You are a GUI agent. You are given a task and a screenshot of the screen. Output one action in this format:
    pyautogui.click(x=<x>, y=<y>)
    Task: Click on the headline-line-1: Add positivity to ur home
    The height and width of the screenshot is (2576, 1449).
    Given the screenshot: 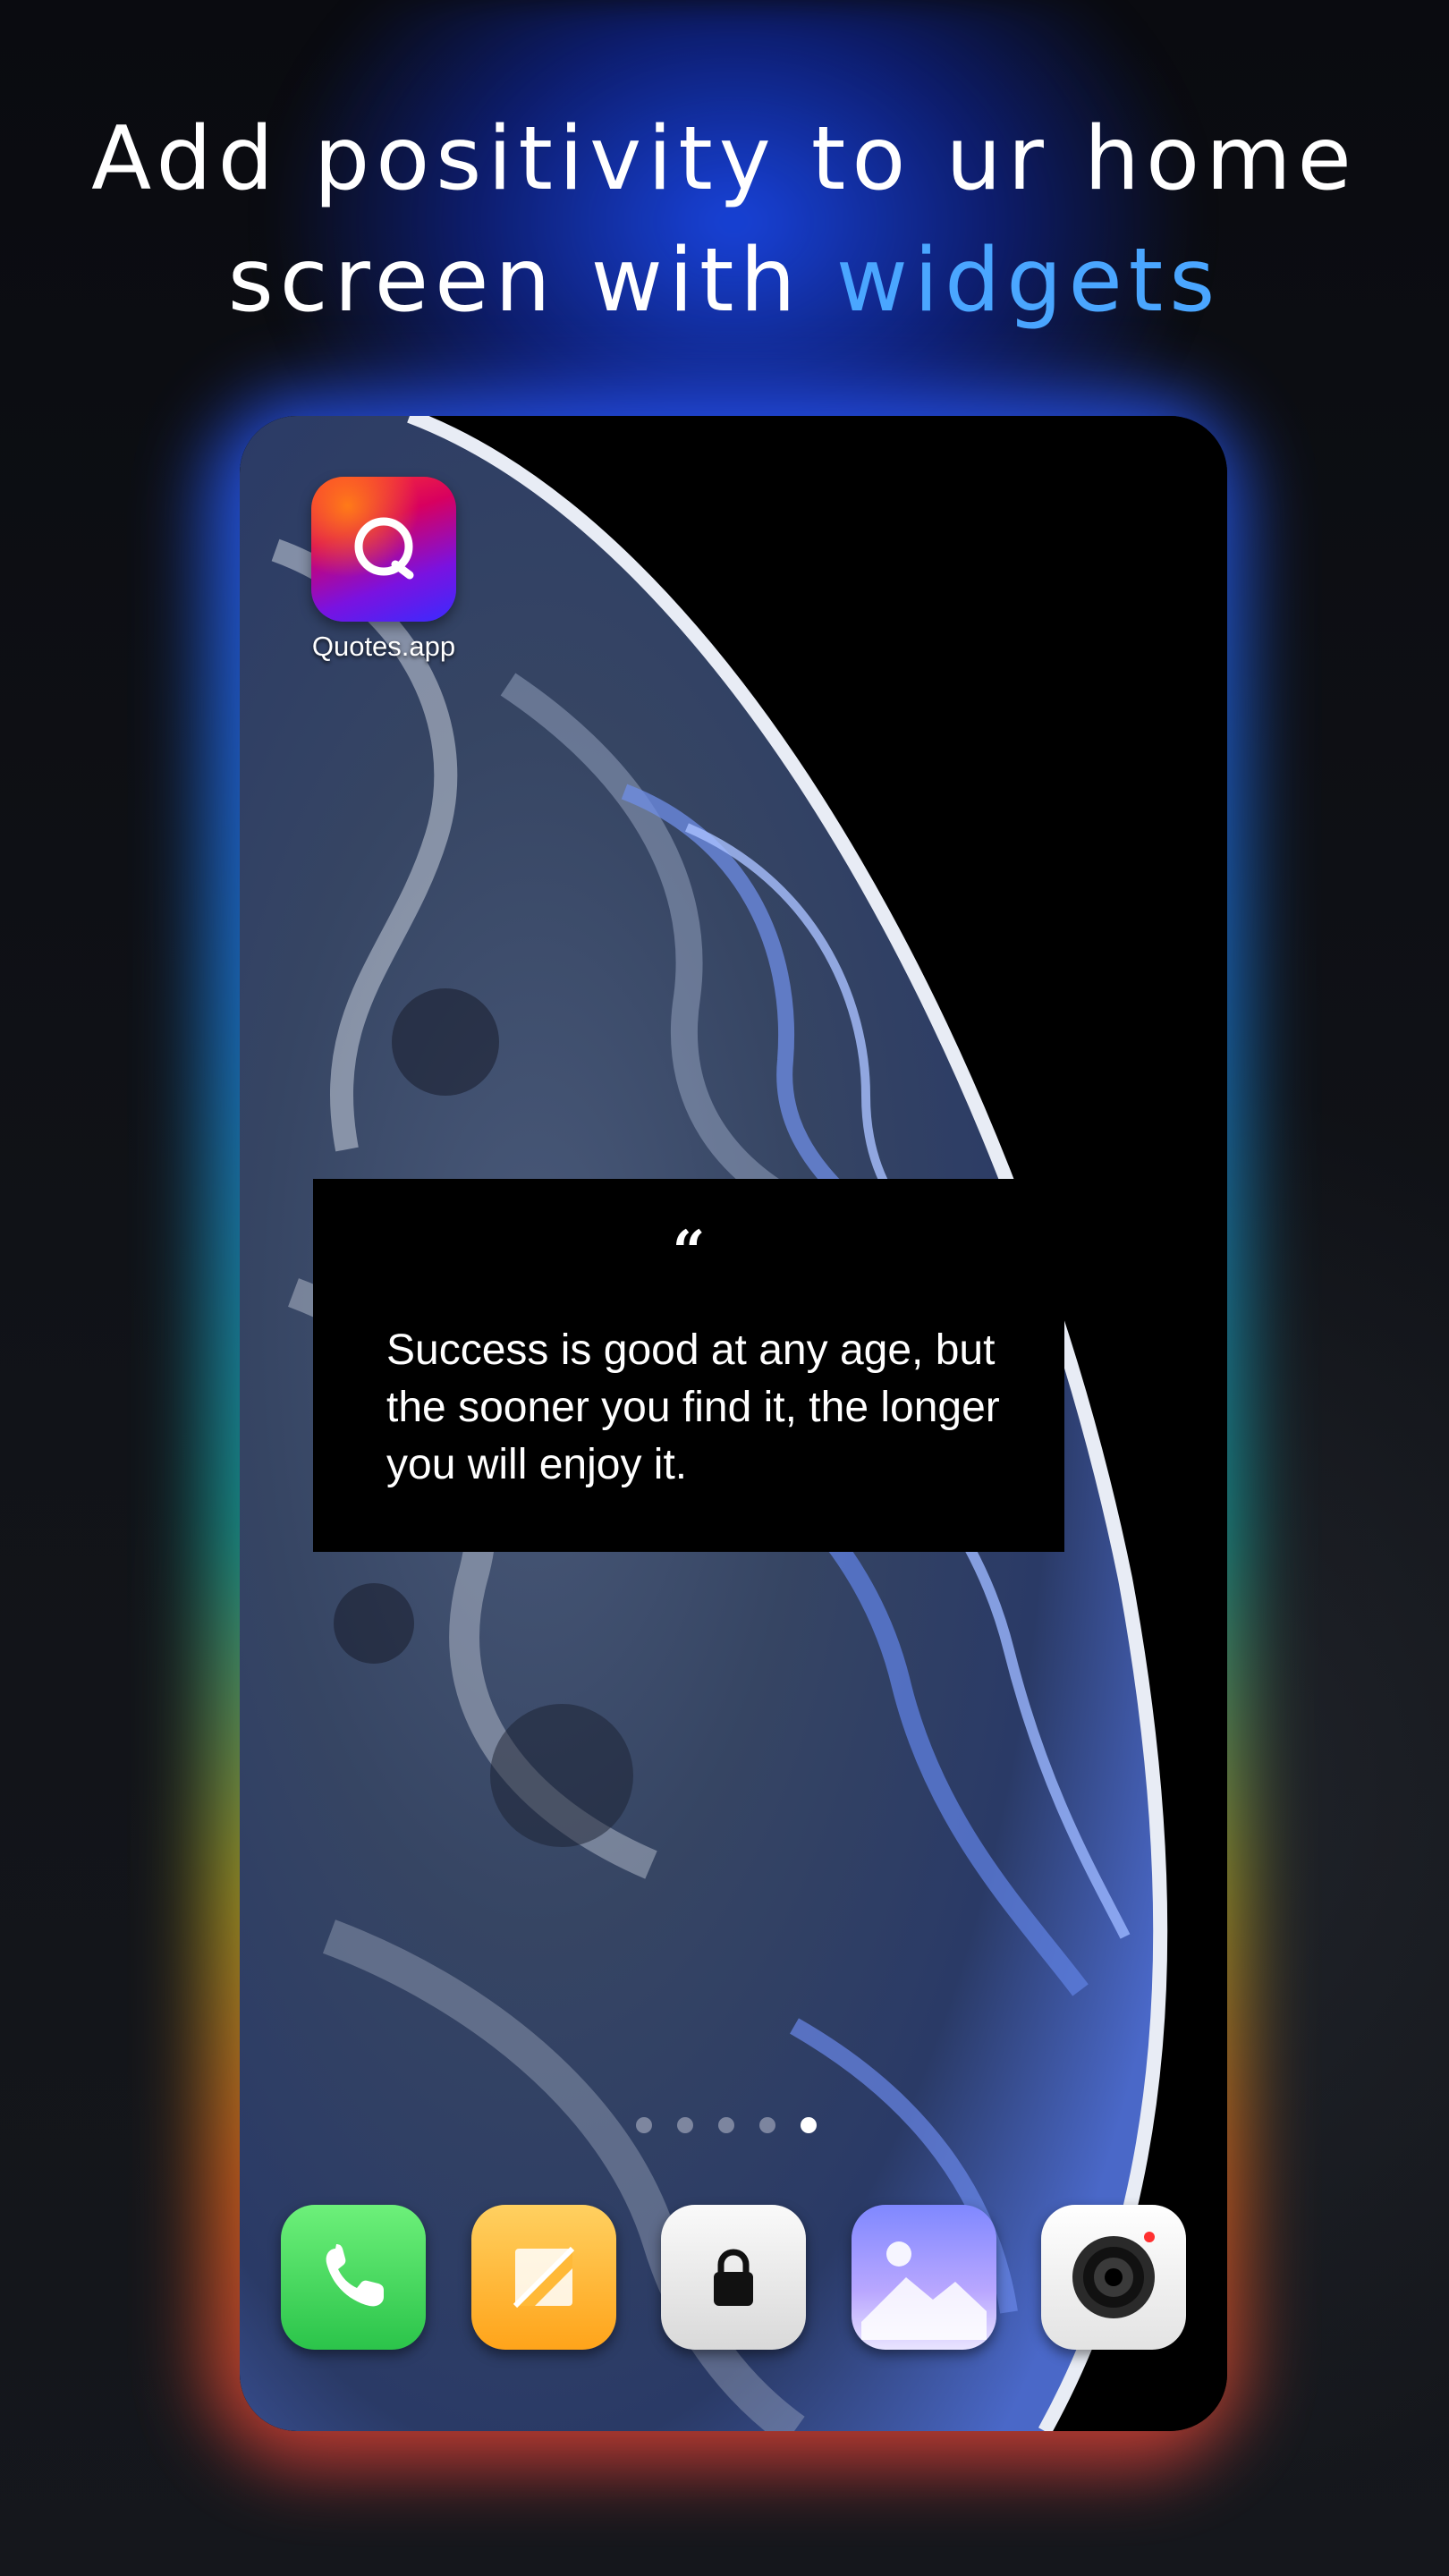 What is the action you would take?
    pyautogui.click(x=724, y=159)
    